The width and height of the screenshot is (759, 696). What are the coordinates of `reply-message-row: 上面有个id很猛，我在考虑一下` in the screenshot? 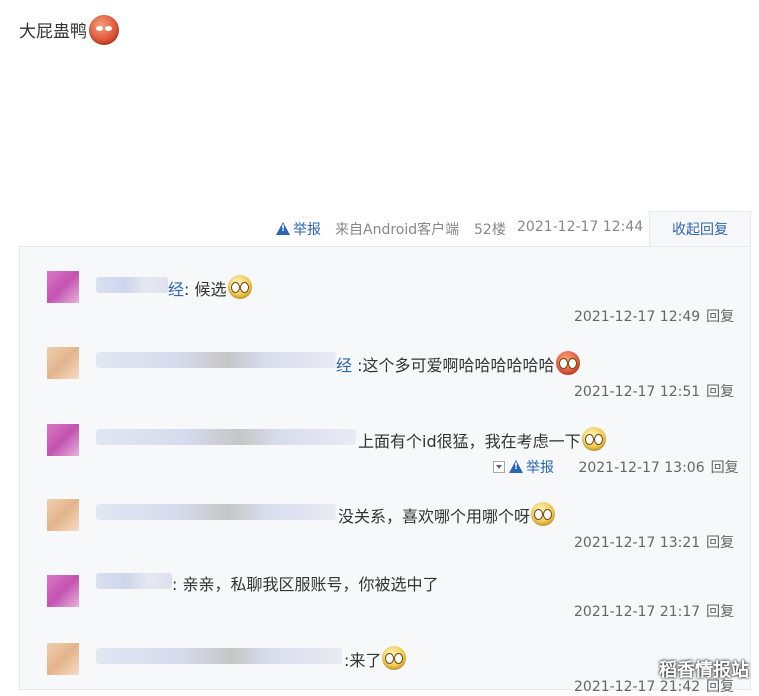 It's located at (482, 439).